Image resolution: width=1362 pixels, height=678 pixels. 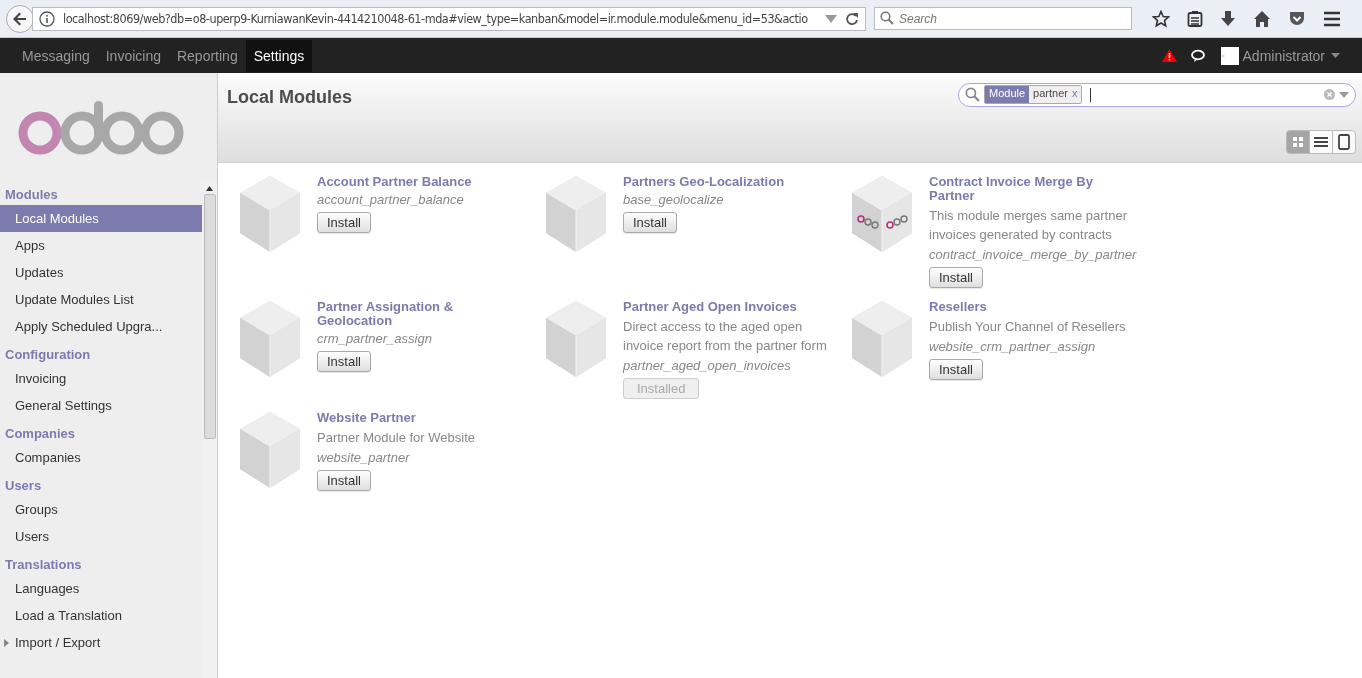 I want to click on module-title: Contract Invoice Merge By Partner, so click(x=1034, y=189).